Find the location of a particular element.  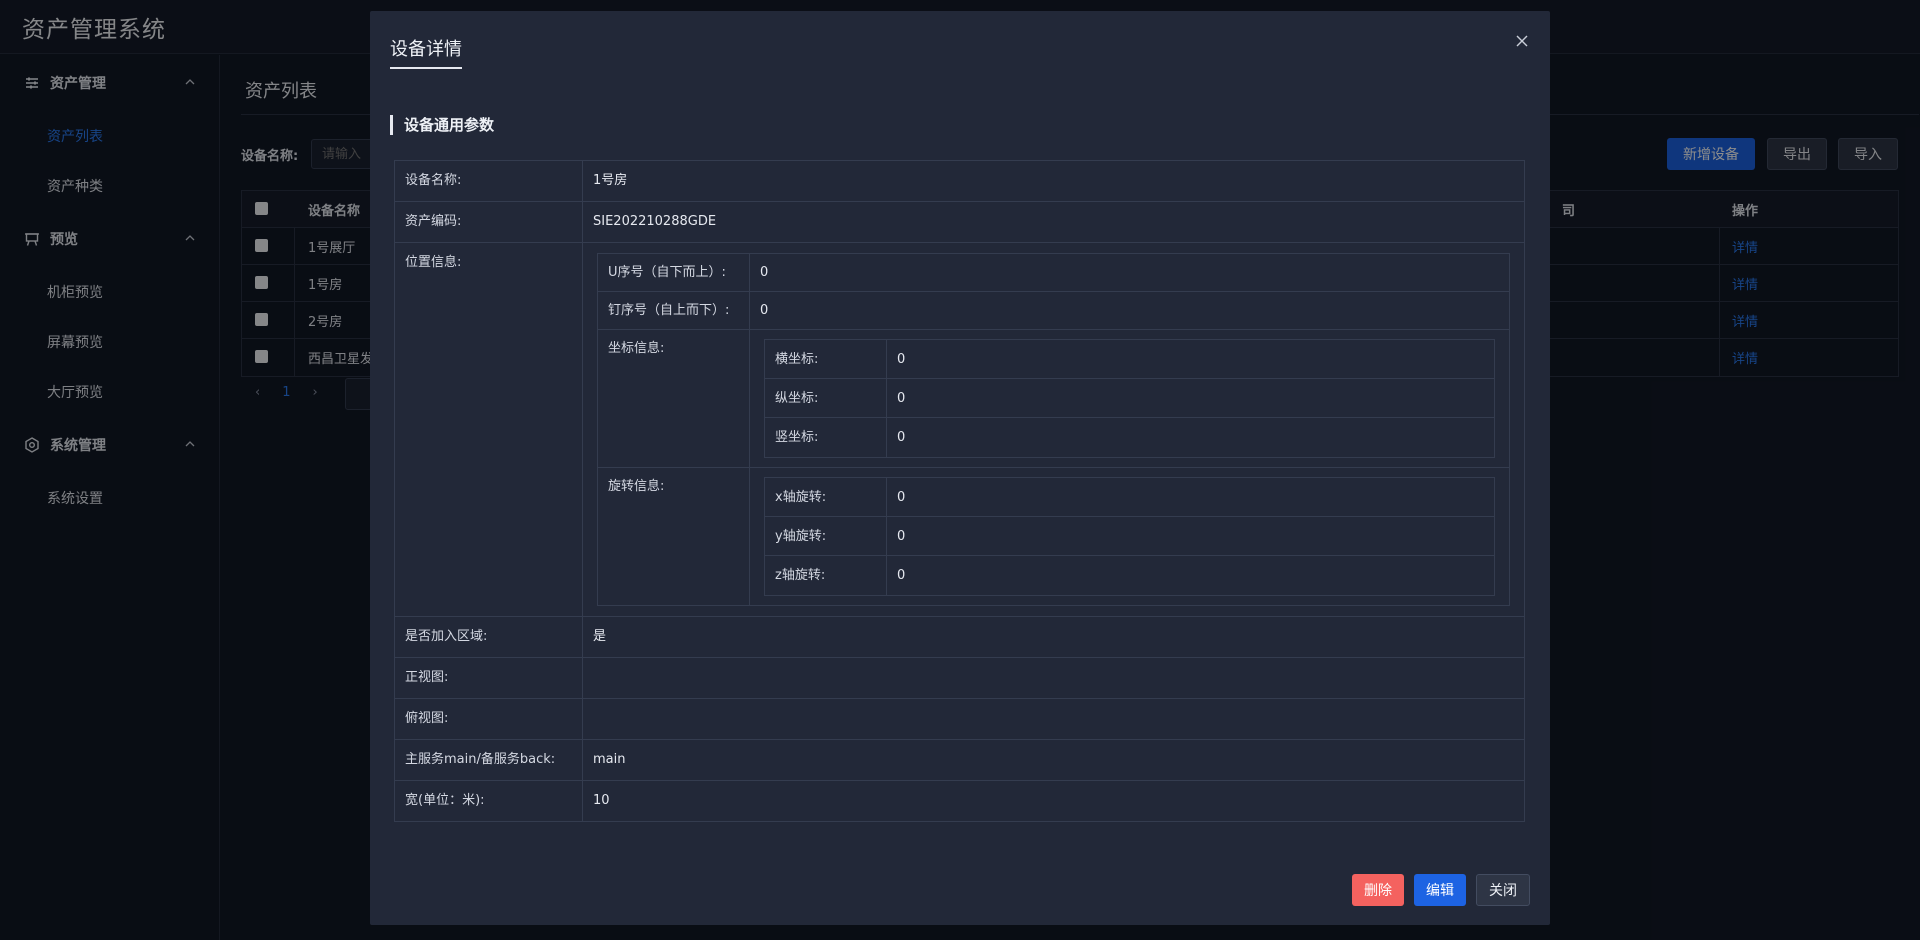

subtable-row-rotation: 旋转信息: x轴旋转: 0 y轴旋转: 0 z轴旋转: 0 is located at coordinates (1053, 536).